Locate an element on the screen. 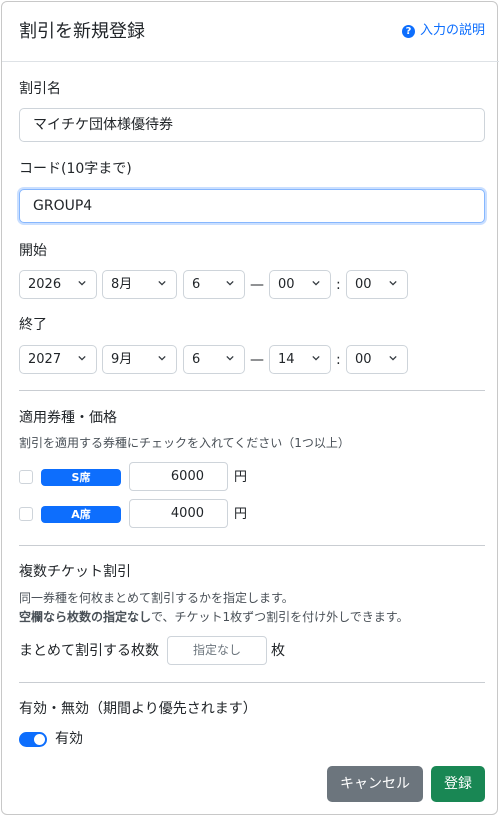  end-hour-value: 14 is located at coordinates (286, 359).